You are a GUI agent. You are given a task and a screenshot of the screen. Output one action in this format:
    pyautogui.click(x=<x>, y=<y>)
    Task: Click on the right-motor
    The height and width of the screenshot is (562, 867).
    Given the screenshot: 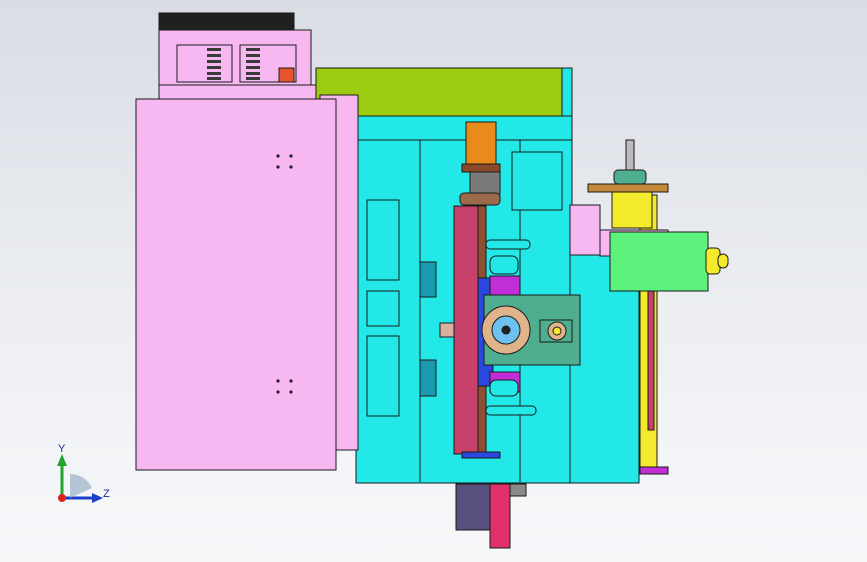 What is the action you would take?
    pyautogui.click(x=659, y=261)
    